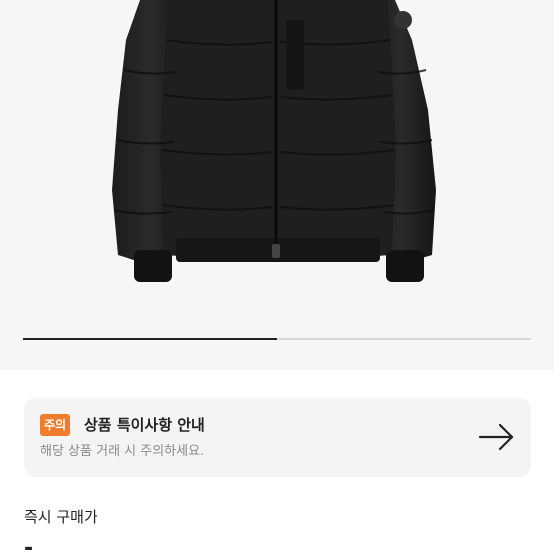 The height and width of the screenshot is (554, 554). What do you see at coordinates (144, 425) in the screenshot?
I see `notice-title: 상품 특이사항 안내` at bounding box center [144, 425].